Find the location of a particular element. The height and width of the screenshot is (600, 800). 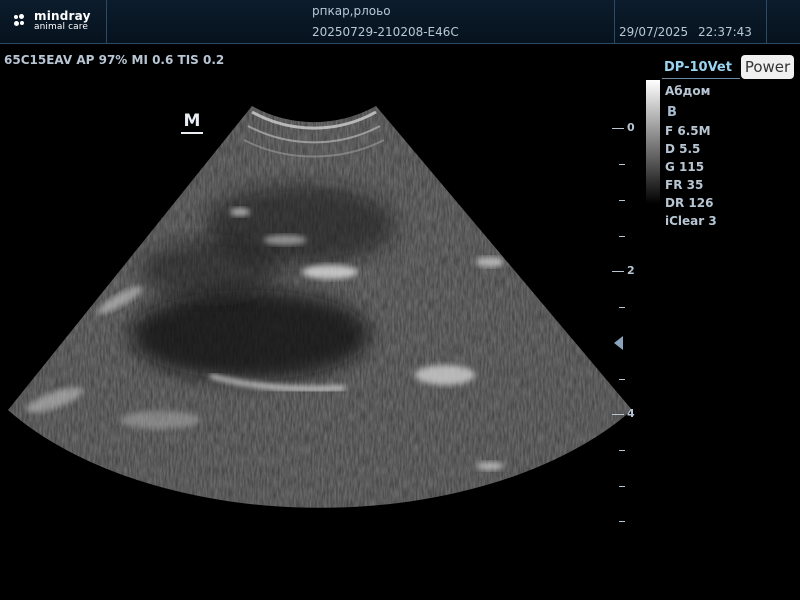

exam-id: 20250729-210208-E46C is located at coordinates (385, 32).